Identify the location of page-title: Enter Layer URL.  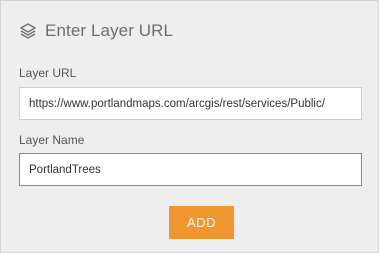
(109, 30).